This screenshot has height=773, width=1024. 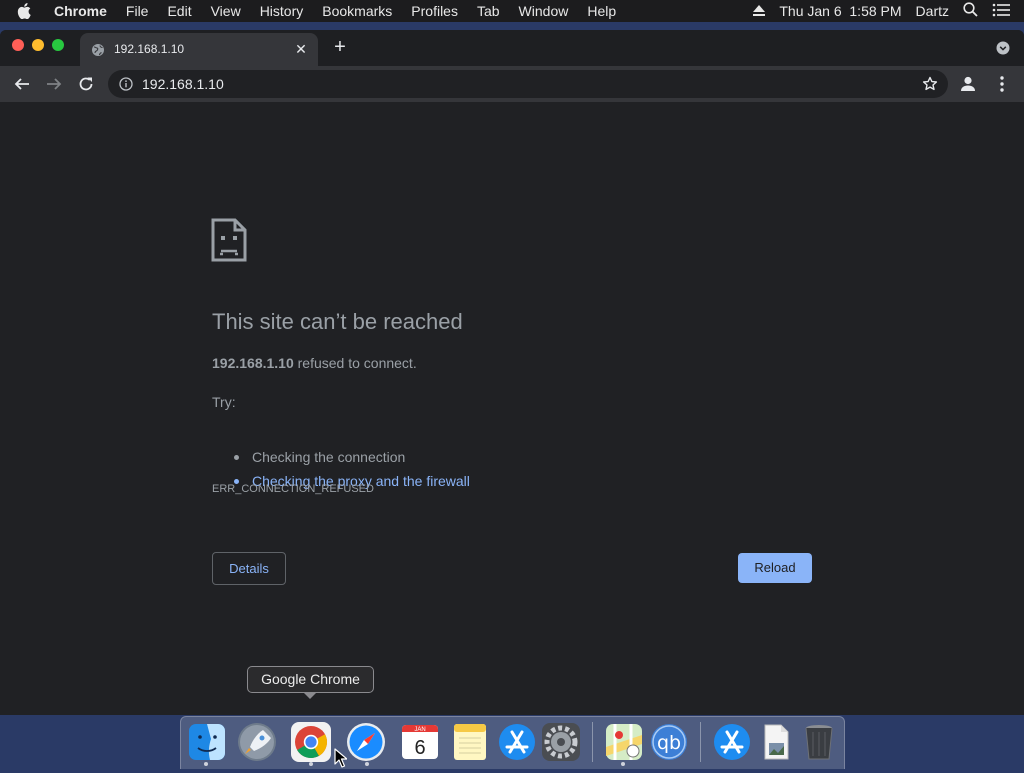 I want to click on apple-menu-icon, so click(x=28, y=11).